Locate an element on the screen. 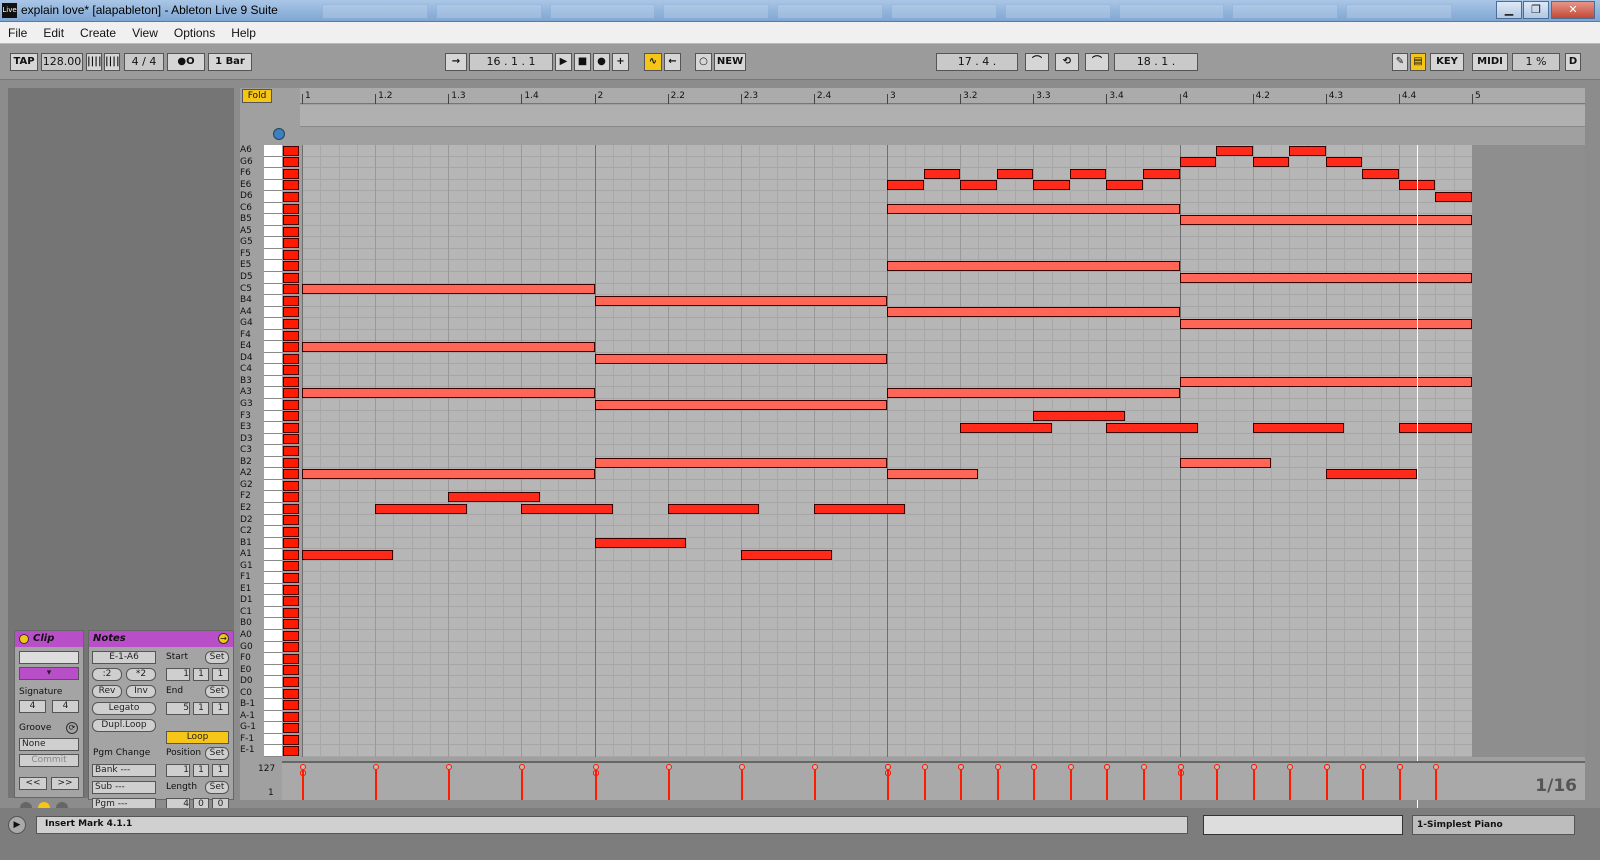 The width and height of the screenshot is (1600, 860). signature-denominator: 4 is located at coordinates (65, 706).